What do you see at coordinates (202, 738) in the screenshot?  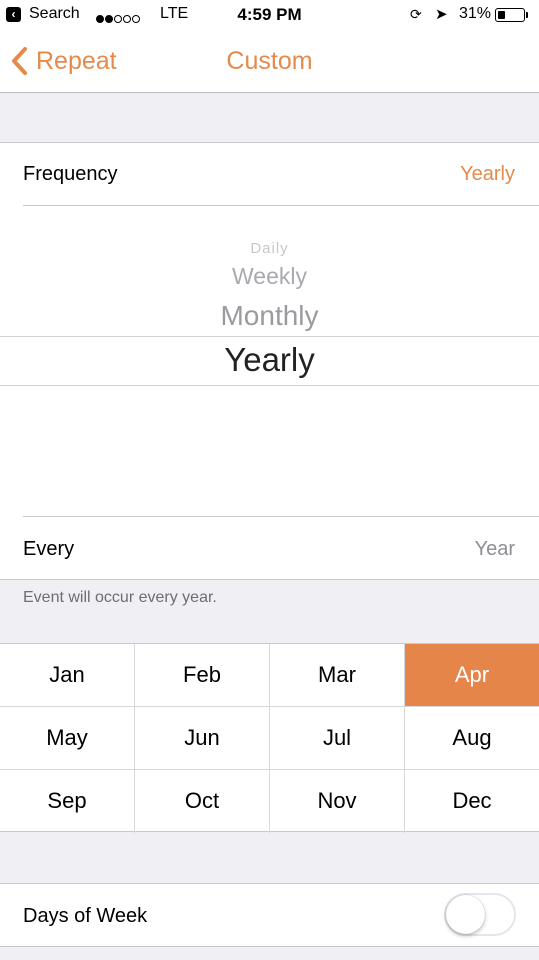 I see `month-cell-jun: Jun` at bounding box center [202, 738].